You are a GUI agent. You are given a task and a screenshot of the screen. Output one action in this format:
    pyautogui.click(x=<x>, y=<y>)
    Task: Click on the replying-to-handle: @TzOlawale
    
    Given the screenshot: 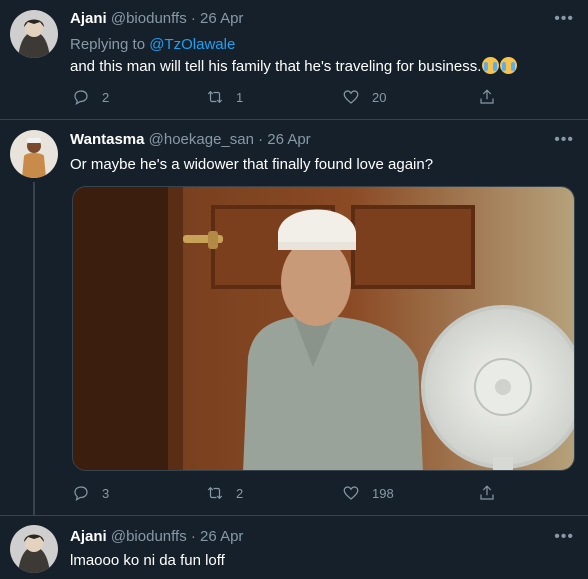 What is the action you would take?
    pyautogui.click(x=192, y=44)
    